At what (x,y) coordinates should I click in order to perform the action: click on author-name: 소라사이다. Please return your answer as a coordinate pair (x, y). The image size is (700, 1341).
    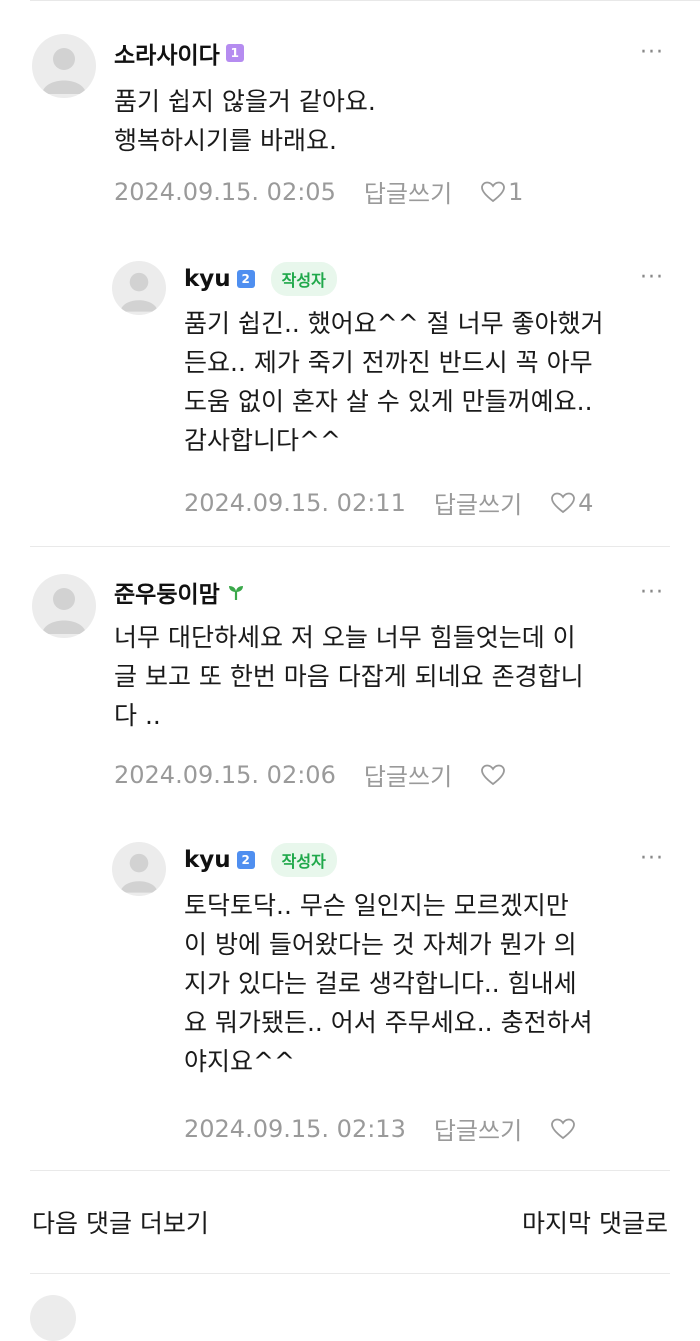
    Looking at the image, I should click on (167, 53).